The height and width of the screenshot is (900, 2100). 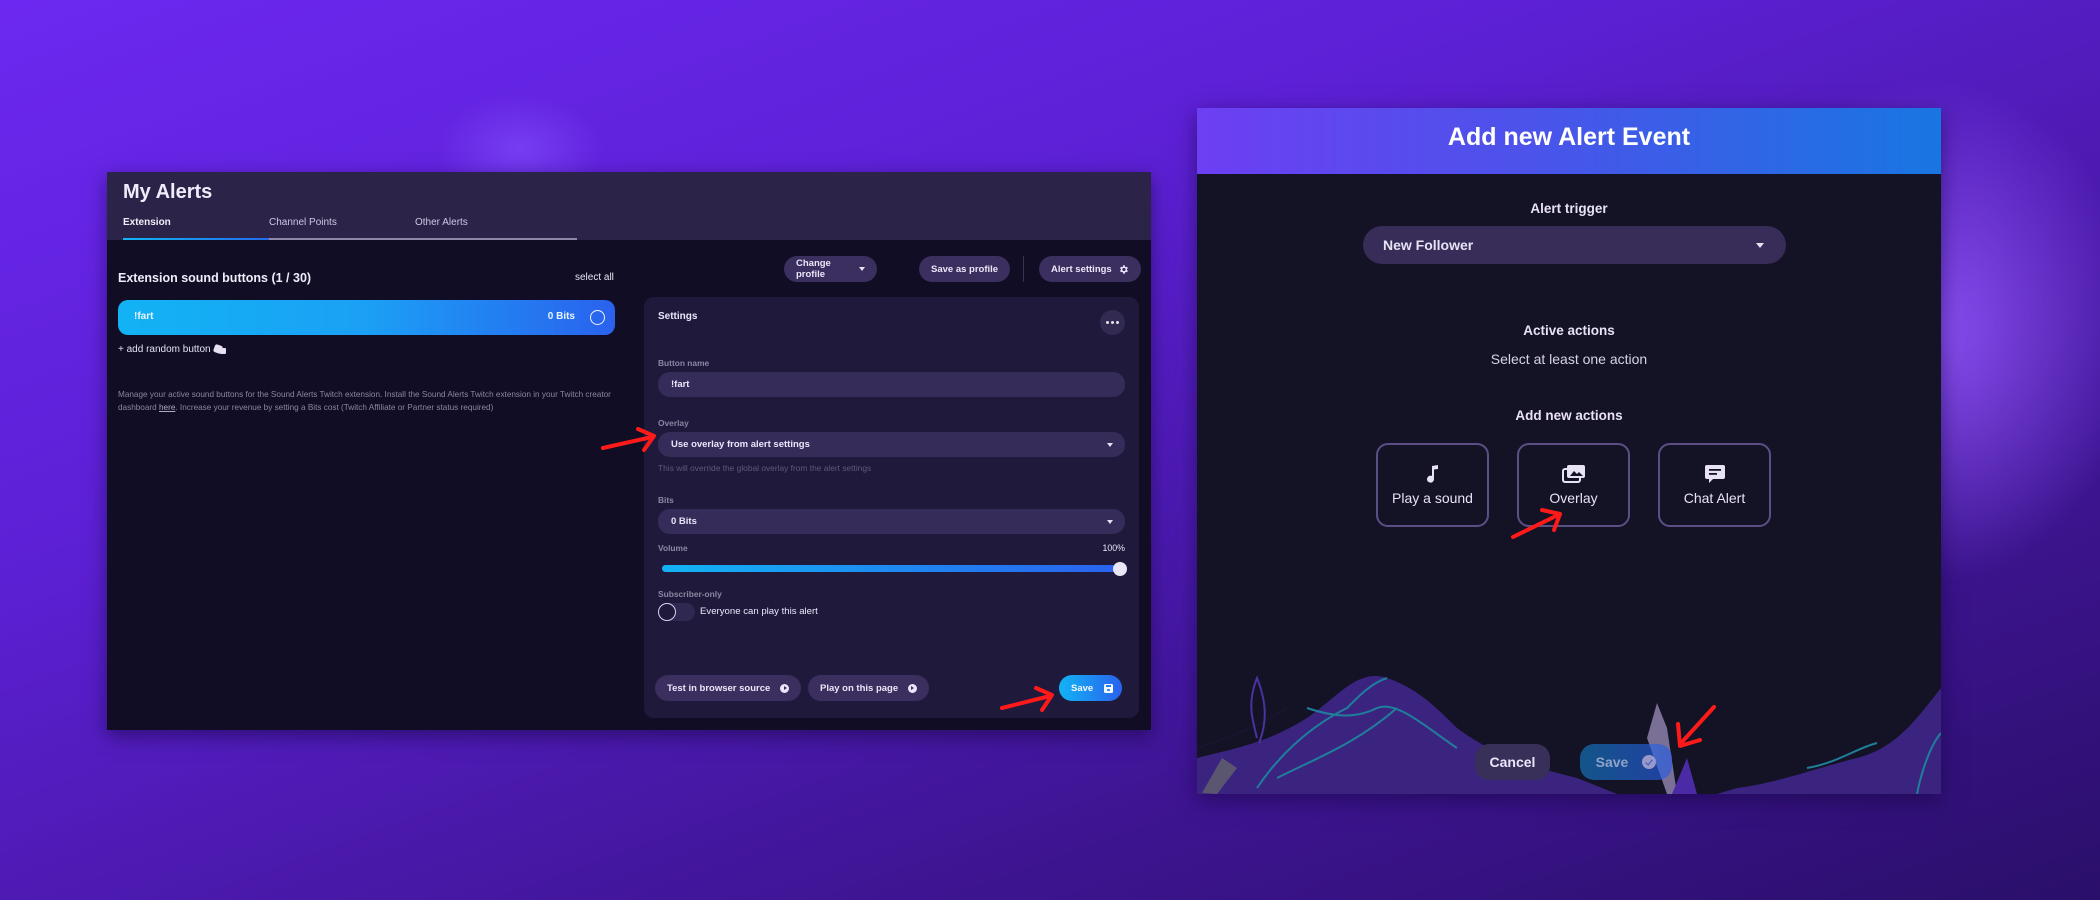 I want to click on change-profile-dropdown: Change profile, so click(x=830, y=269).